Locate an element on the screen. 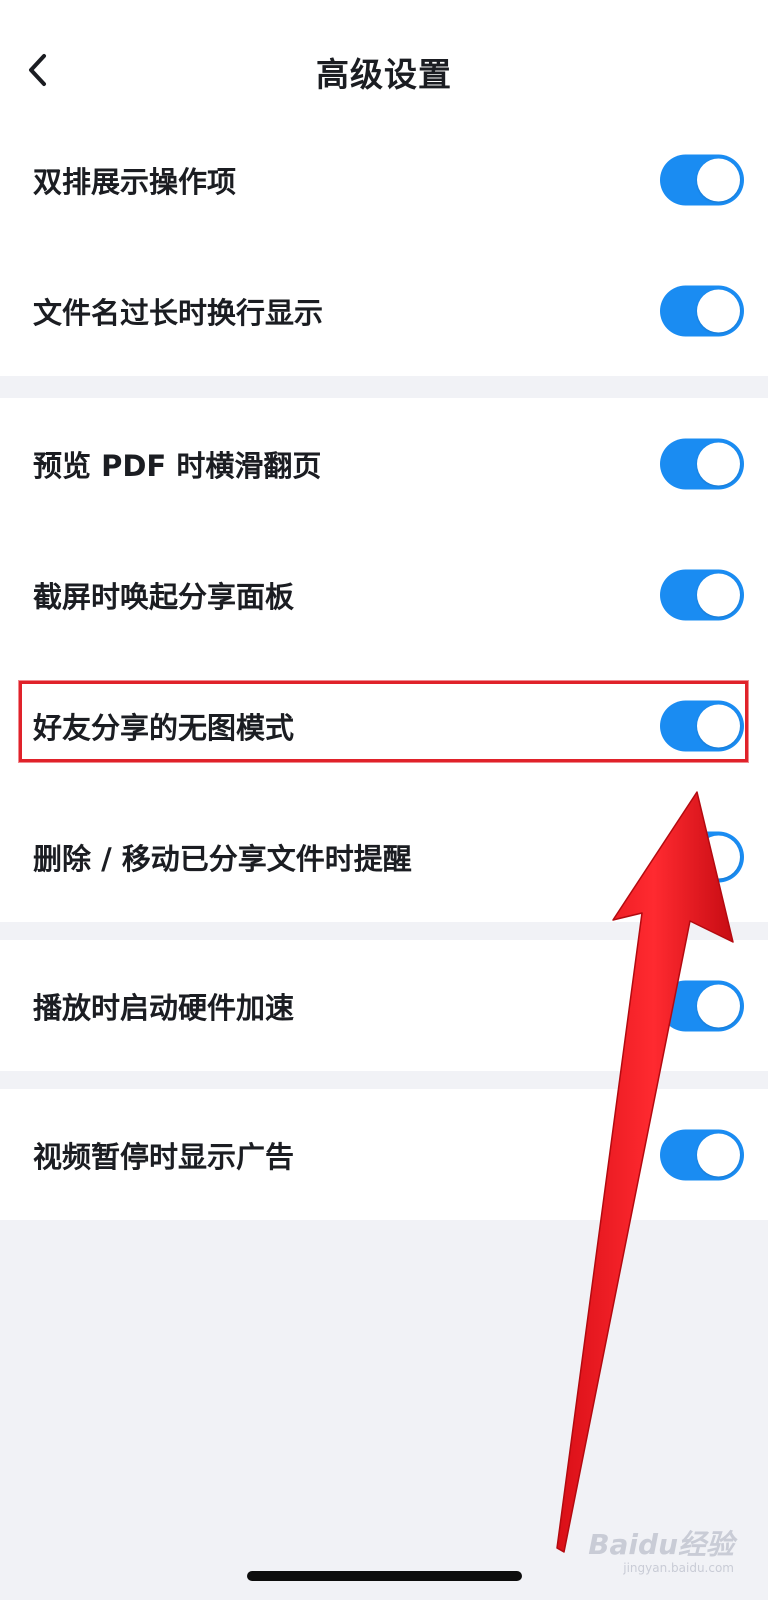 Image resolution: width=768 pixels, height=1600 pixels. red-arrow-annotation is located at coordinates (645, 1172).